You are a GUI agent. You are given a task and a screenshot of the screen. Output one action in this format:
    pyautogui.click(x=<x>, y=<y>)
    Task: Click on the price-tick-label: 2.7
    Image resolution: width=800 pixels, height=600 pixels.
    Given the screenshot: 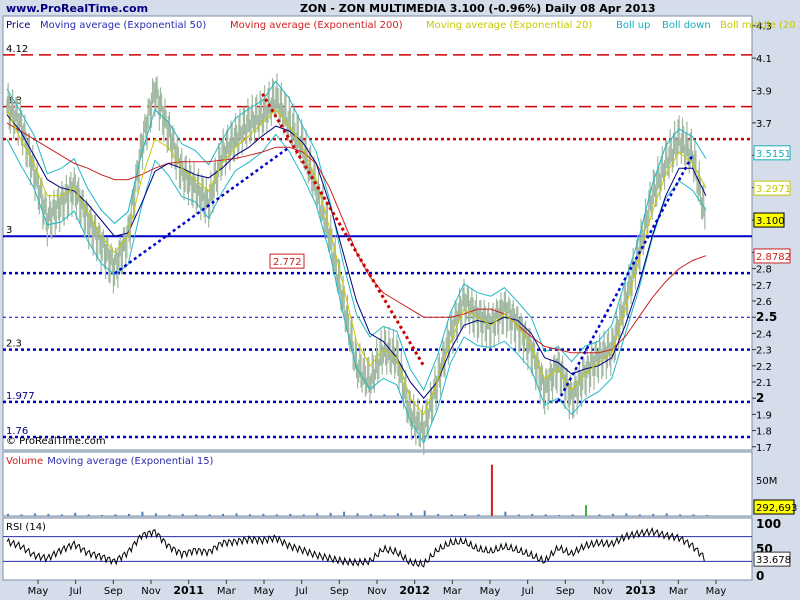 What is the action you would take?
    pyautogui.click(x=764, y=286)
    